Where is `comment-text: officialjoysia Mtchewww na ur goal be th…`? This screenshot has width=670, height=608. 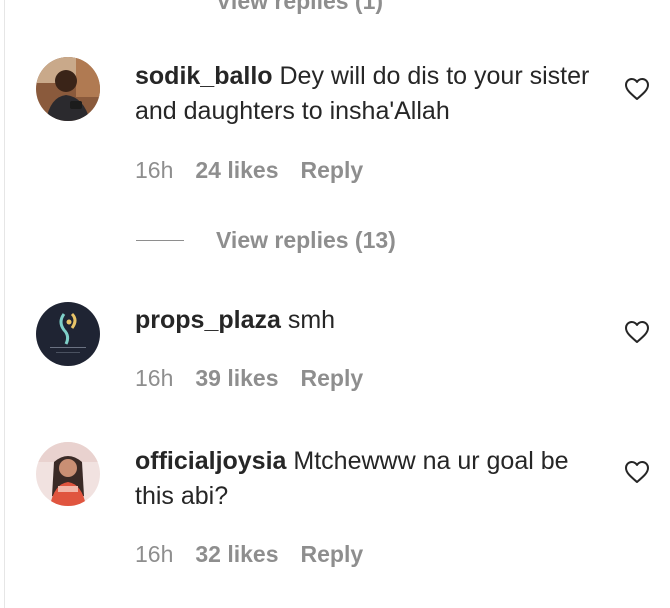
comment-text: officialjoysia Mtchewww na ur goal be th… is located at coordinates (370, 479).